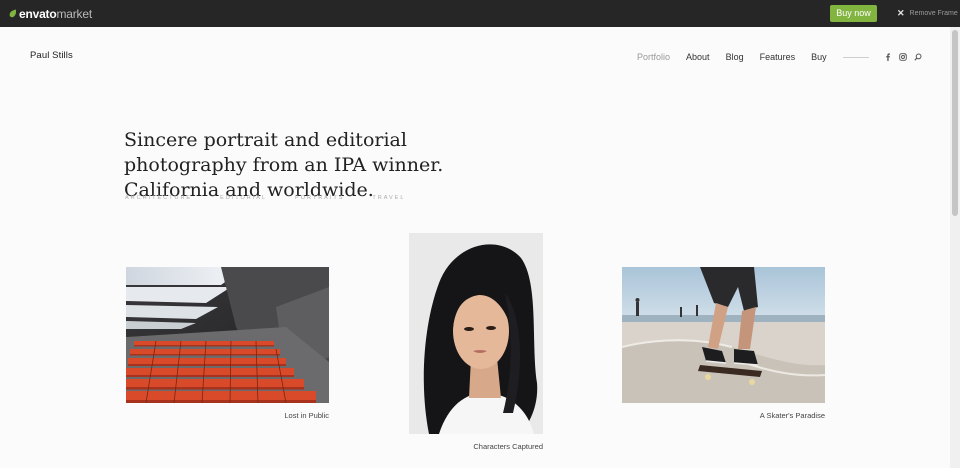  Describe the element at coordinates (819, 57) in the screenshot. I see `nav-item-buy: Buy` at that location.